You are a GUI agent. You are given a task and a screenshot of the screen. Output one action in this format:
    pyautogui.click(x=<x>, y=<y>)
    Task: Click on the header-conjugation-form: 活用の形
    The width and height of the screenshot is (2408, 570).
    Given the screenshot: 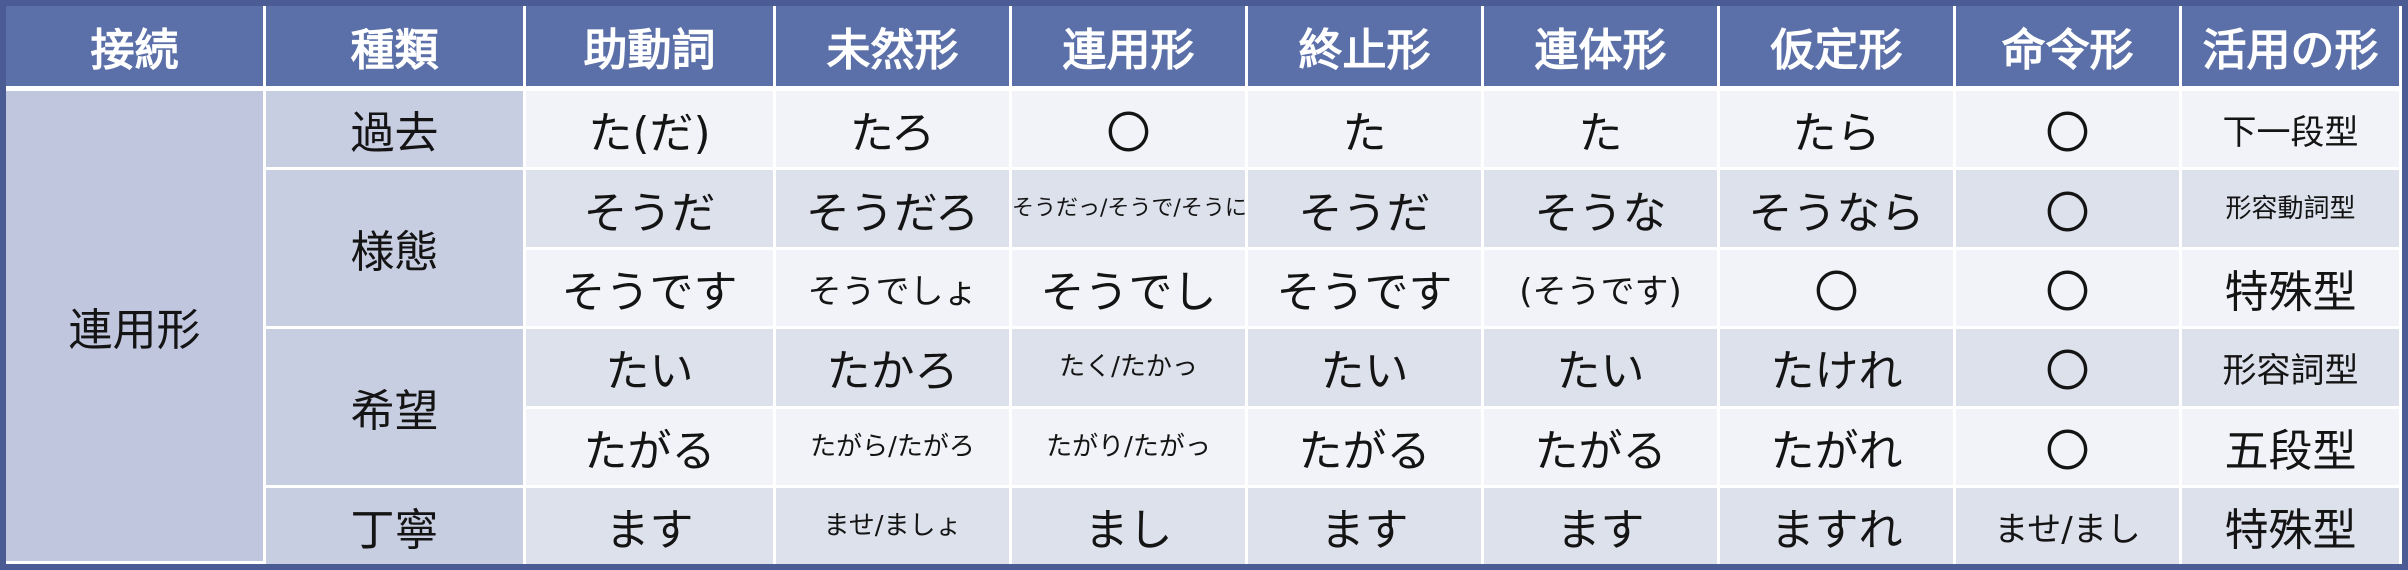 What is the action you would take?
    pyautogui.click(x=2292, y=48)
    